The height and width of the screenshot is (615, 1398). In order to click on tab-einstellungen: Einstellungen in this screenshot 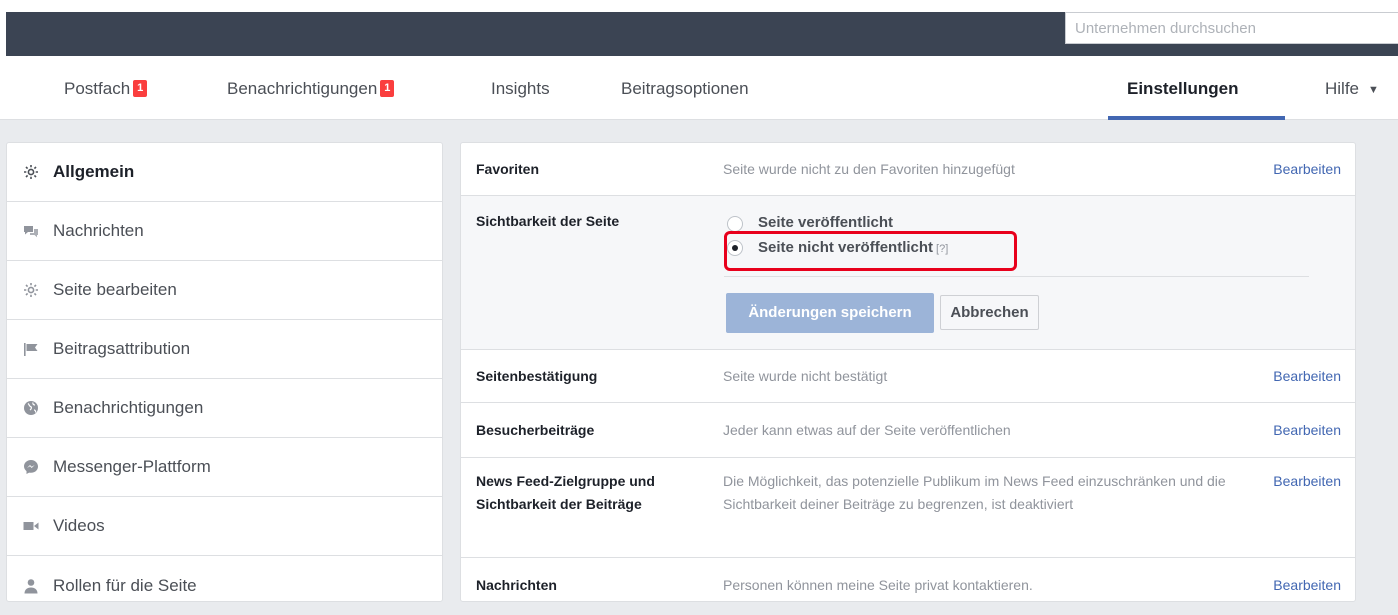, I will do `click(1182, 88)`.